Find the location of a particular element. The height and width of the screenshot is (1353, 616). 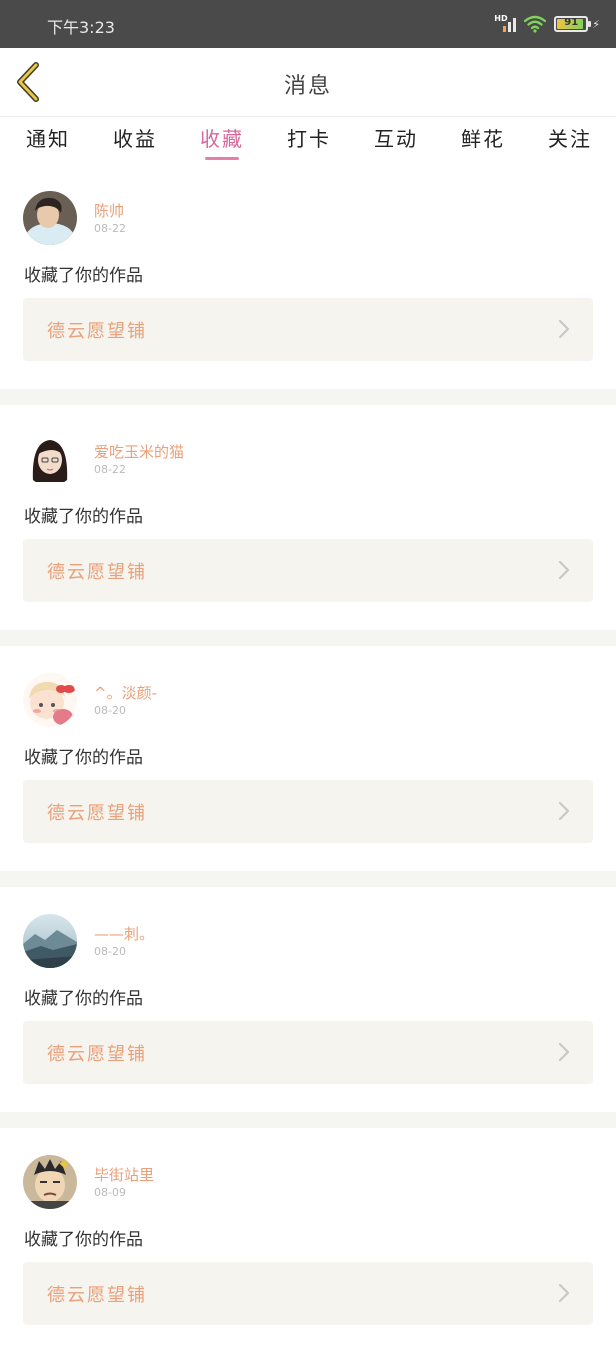

status-bar: 下午3:23 HD 91 ⚡ is located at coordinates (308, 24).